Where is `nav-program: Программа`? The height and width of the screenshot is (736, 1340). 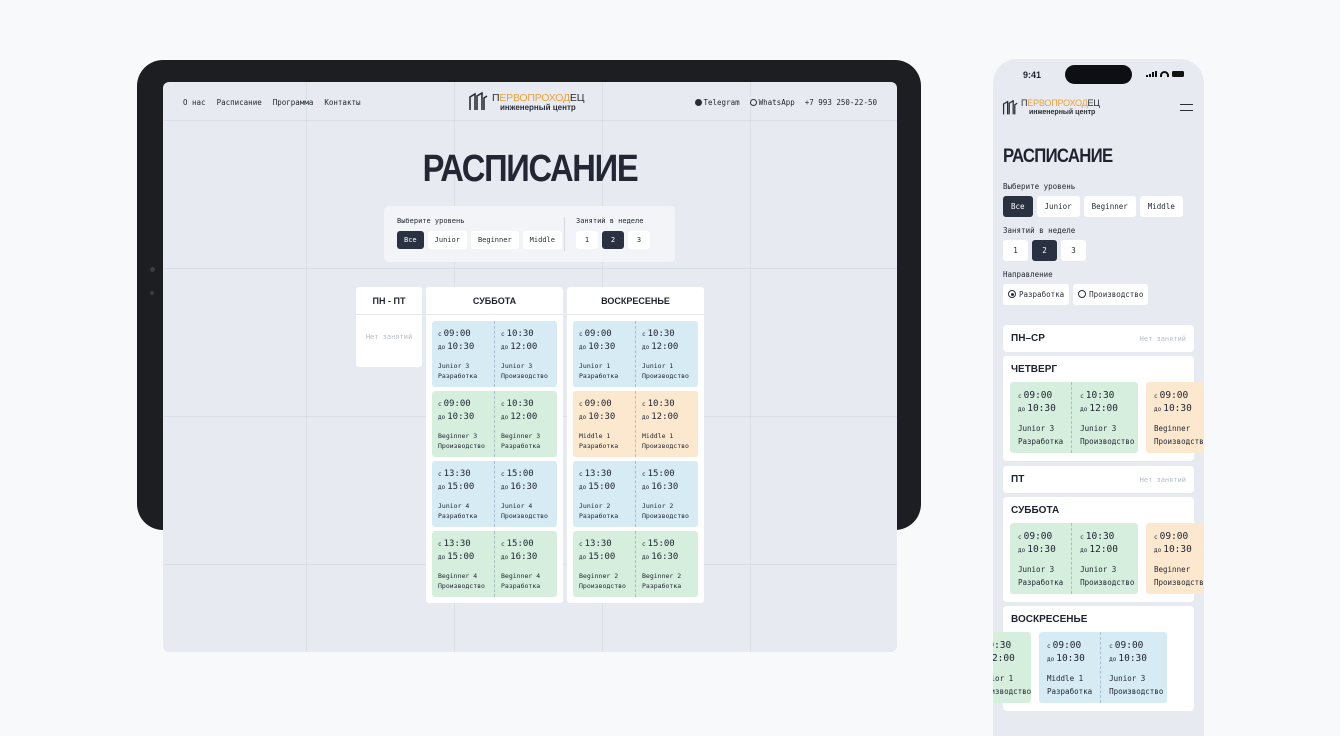
nav-program: Программа is located at coordinates (293, 102).